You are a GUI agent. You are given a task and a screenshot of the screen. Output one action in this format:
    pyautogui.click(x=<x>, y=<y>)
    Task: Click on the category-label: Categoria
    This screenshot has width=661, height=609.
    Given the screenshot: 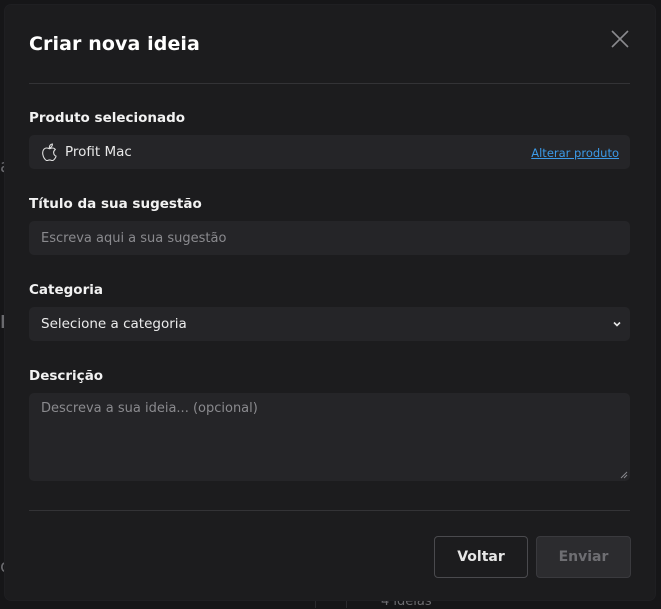 What is the action you would take?
    pyautogui.click(x=66, y=290)
    